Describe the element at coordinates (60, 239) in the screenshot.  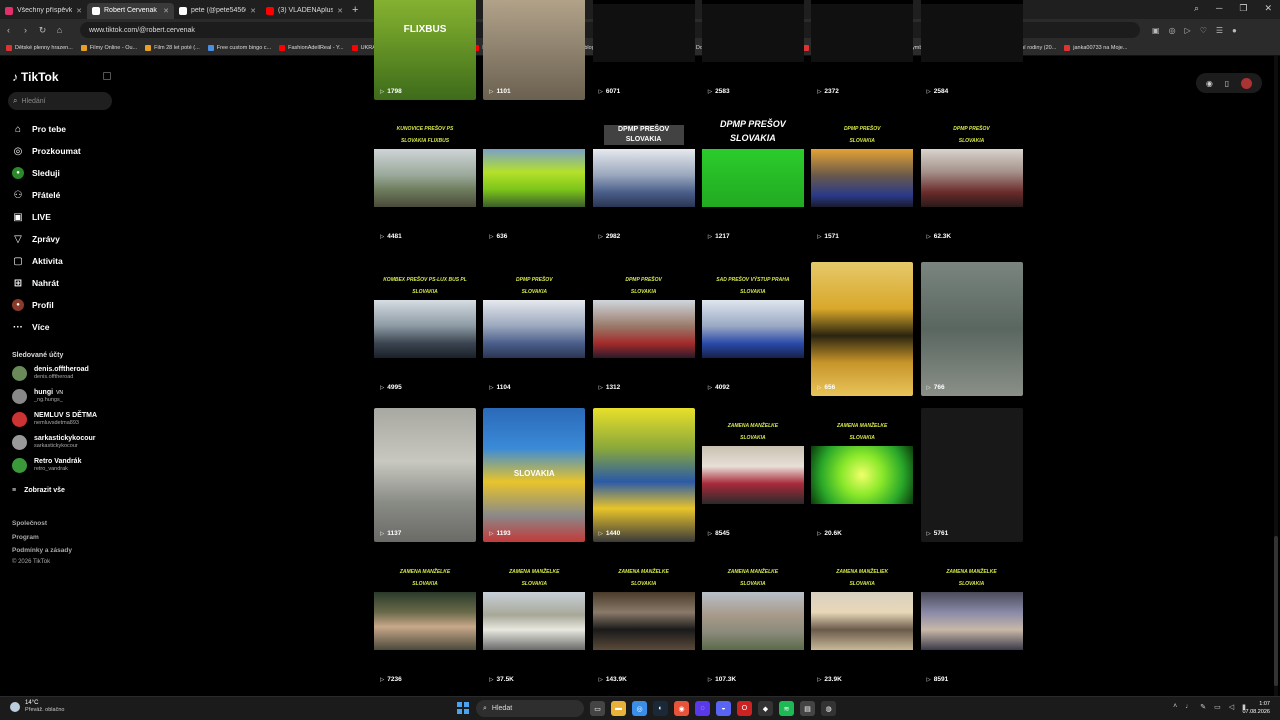
I see `nav-item-messages: ▽ Zprávy` at that location.